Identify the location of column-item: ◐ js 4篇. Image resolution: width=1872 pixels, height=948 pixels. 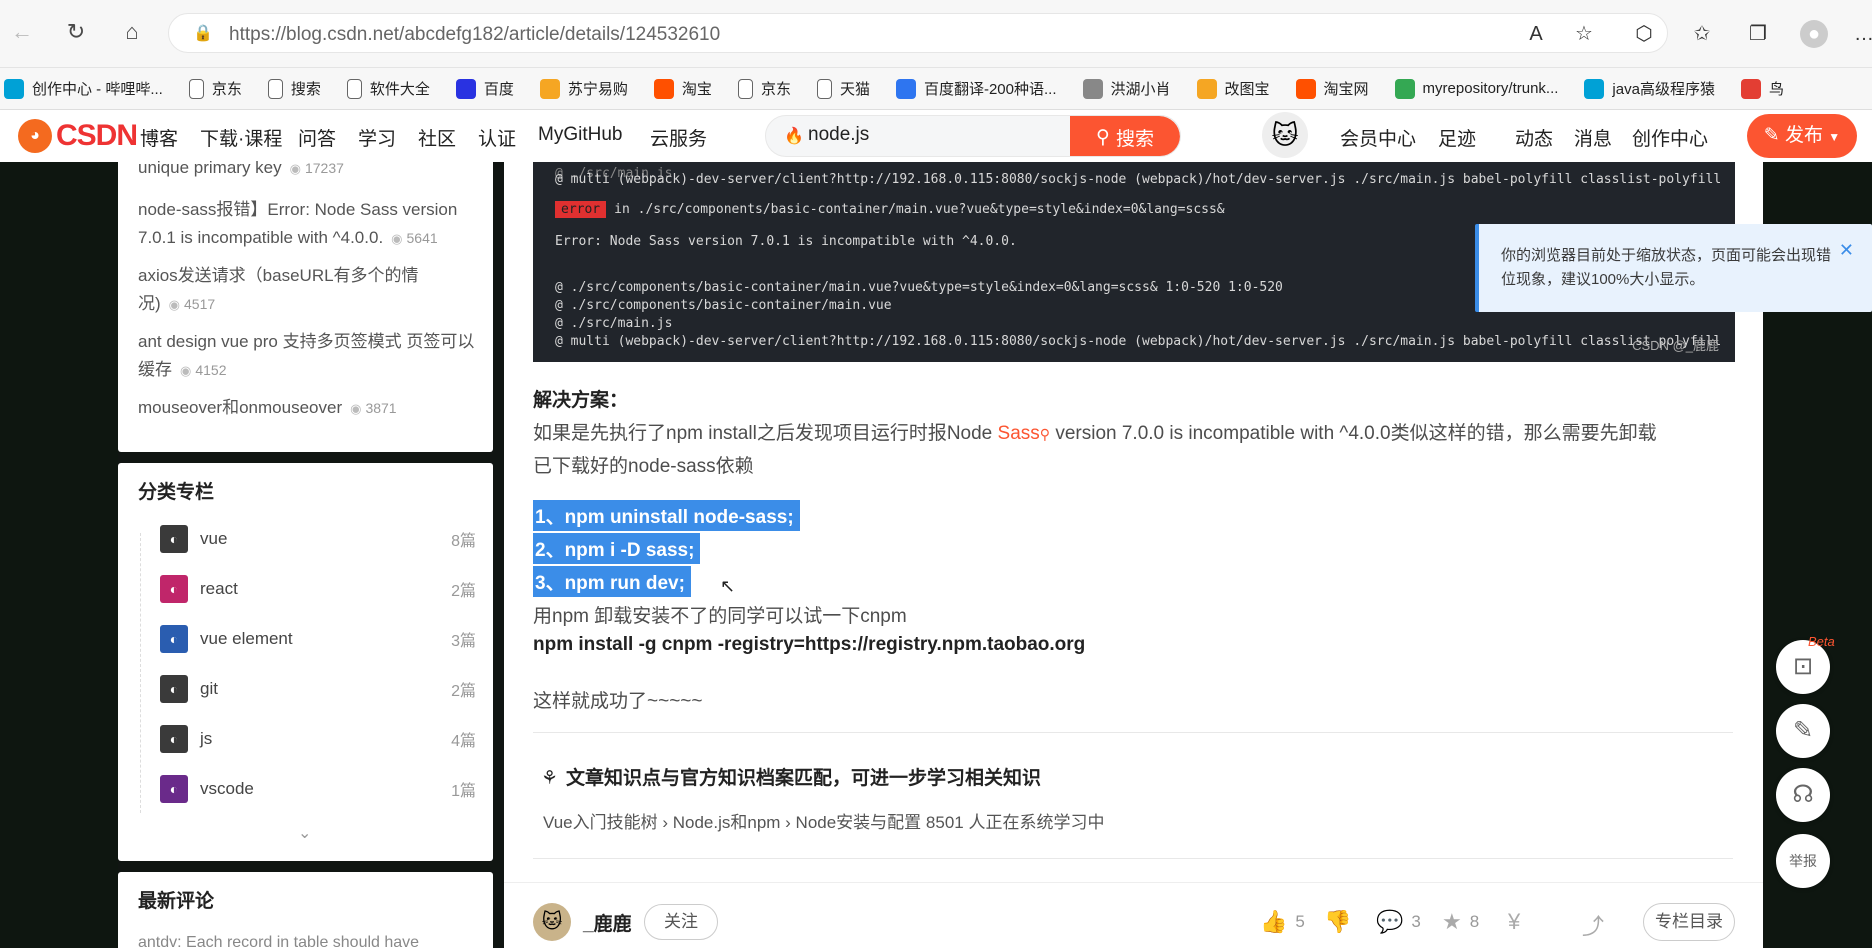
(318, 739).